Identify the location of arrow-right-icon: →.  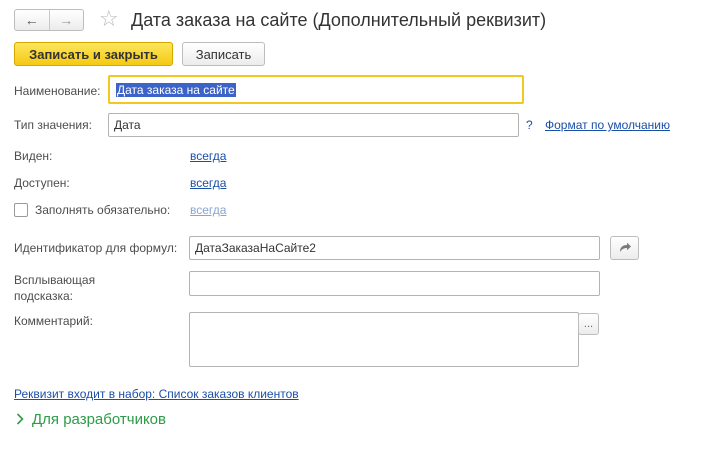
(66, 20).